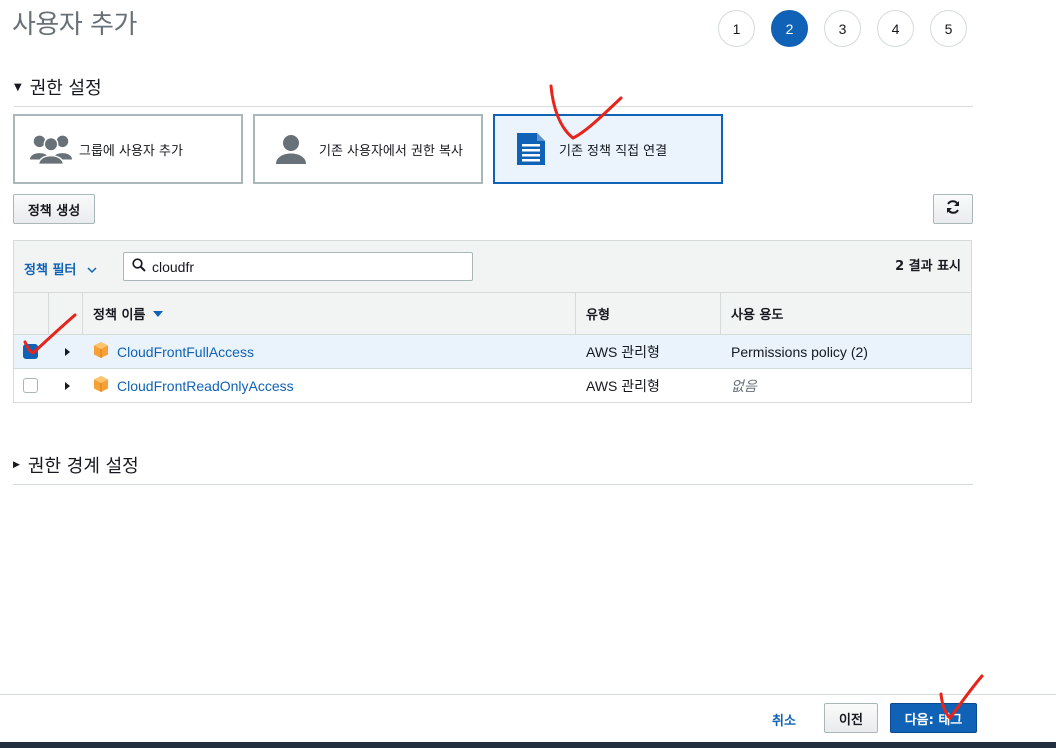 The image size is (1056, 748). Describe the element at coordinates (613, 151) in the screenshot. I see `option-label: 기존 정책 직접 연결` at that location.